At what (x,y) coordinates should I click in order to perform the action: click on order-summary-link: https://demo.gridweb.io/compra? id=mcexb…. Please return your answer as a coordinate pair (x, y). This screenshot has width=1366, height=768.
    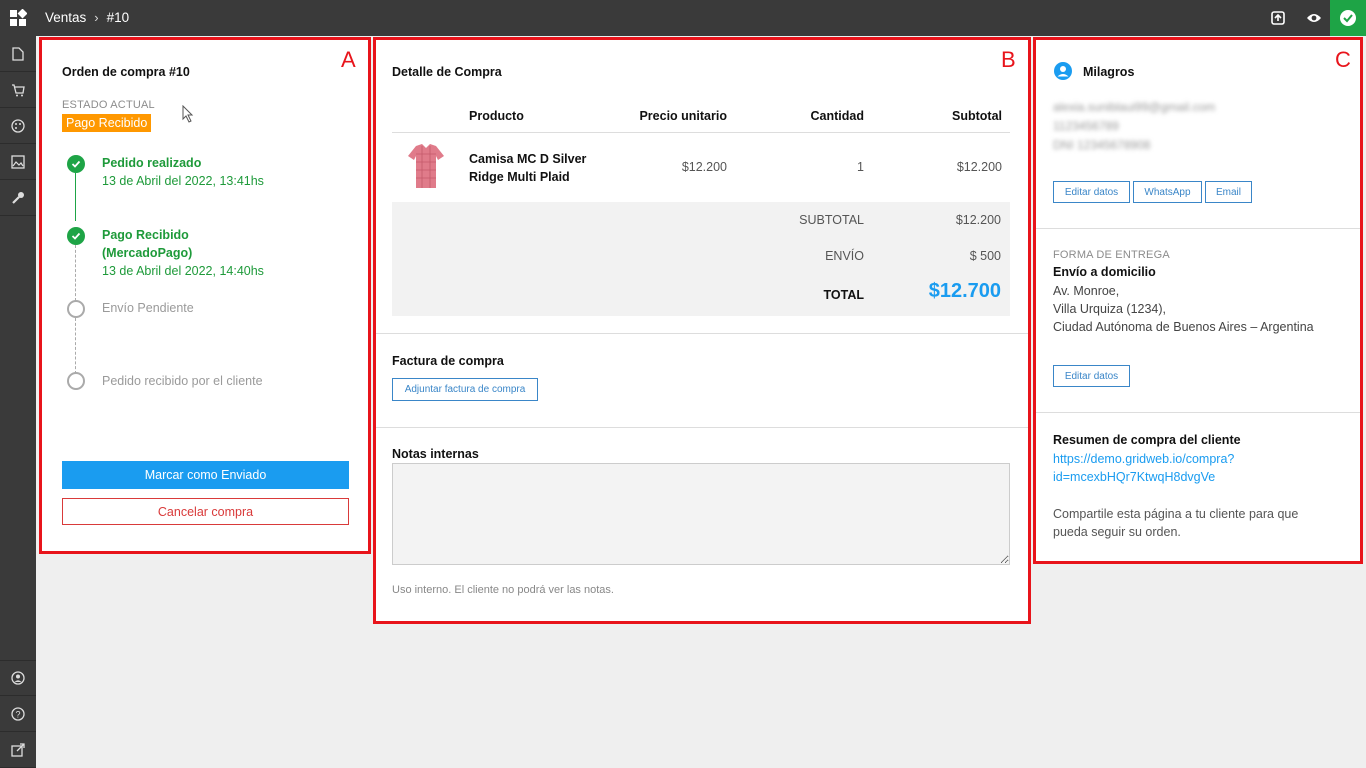
    Looking at the image, I should click on (1143, 468).